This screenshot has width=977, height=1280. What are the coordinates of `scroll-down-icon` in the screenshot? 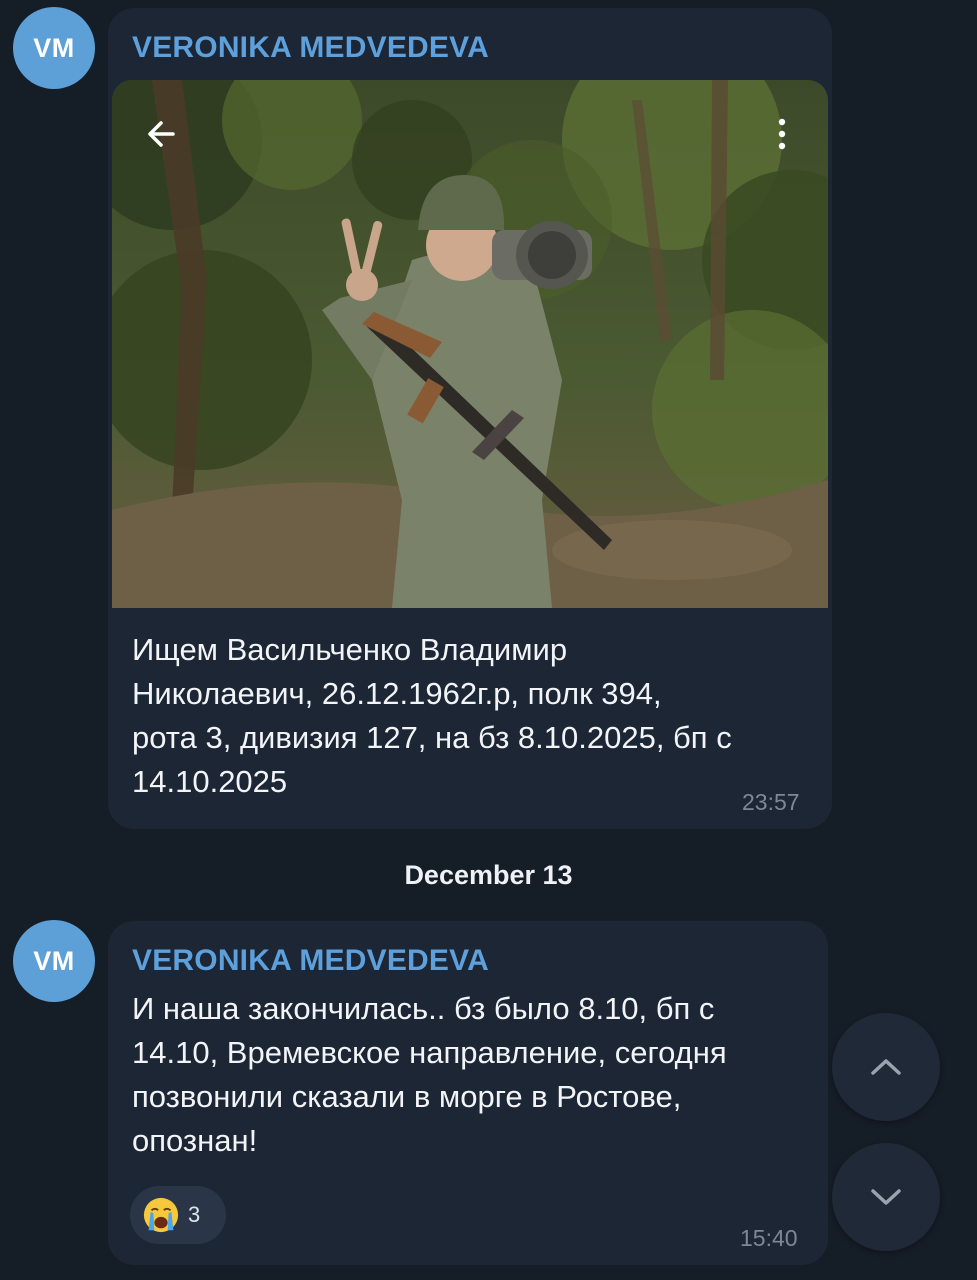 It's located at (886, 1197).